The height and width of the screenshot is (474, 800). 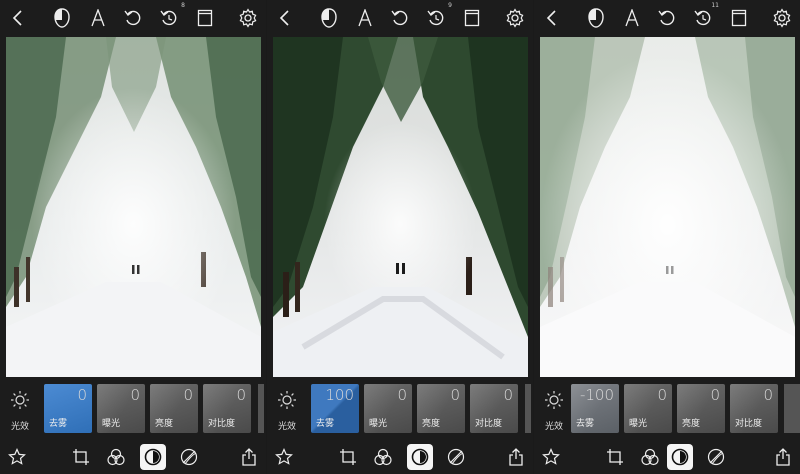 I want to click on history-icon: 11, so click(x=705, y=16).